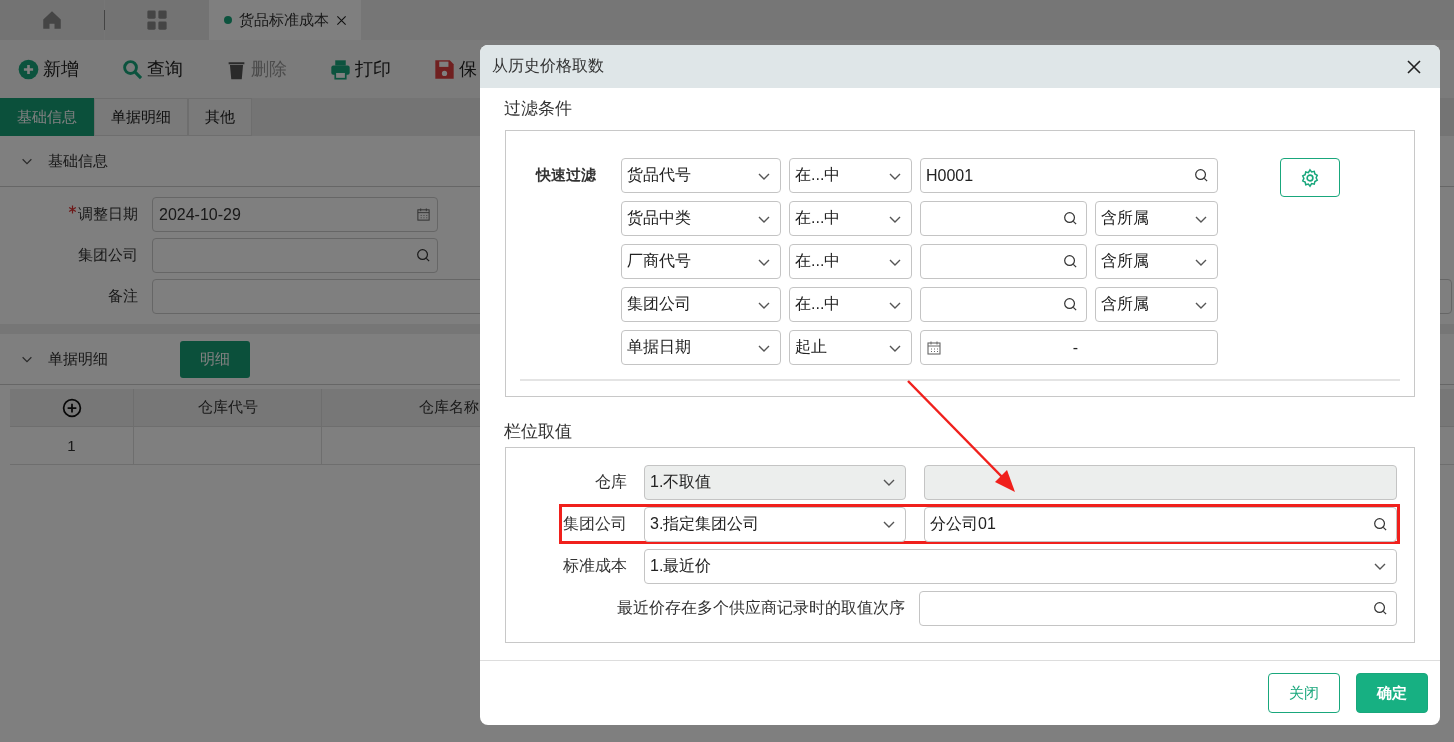 This screenshot has width=1454, height=742. I want to click on dialog-title: 从历史价格取数, so click(548, 66).